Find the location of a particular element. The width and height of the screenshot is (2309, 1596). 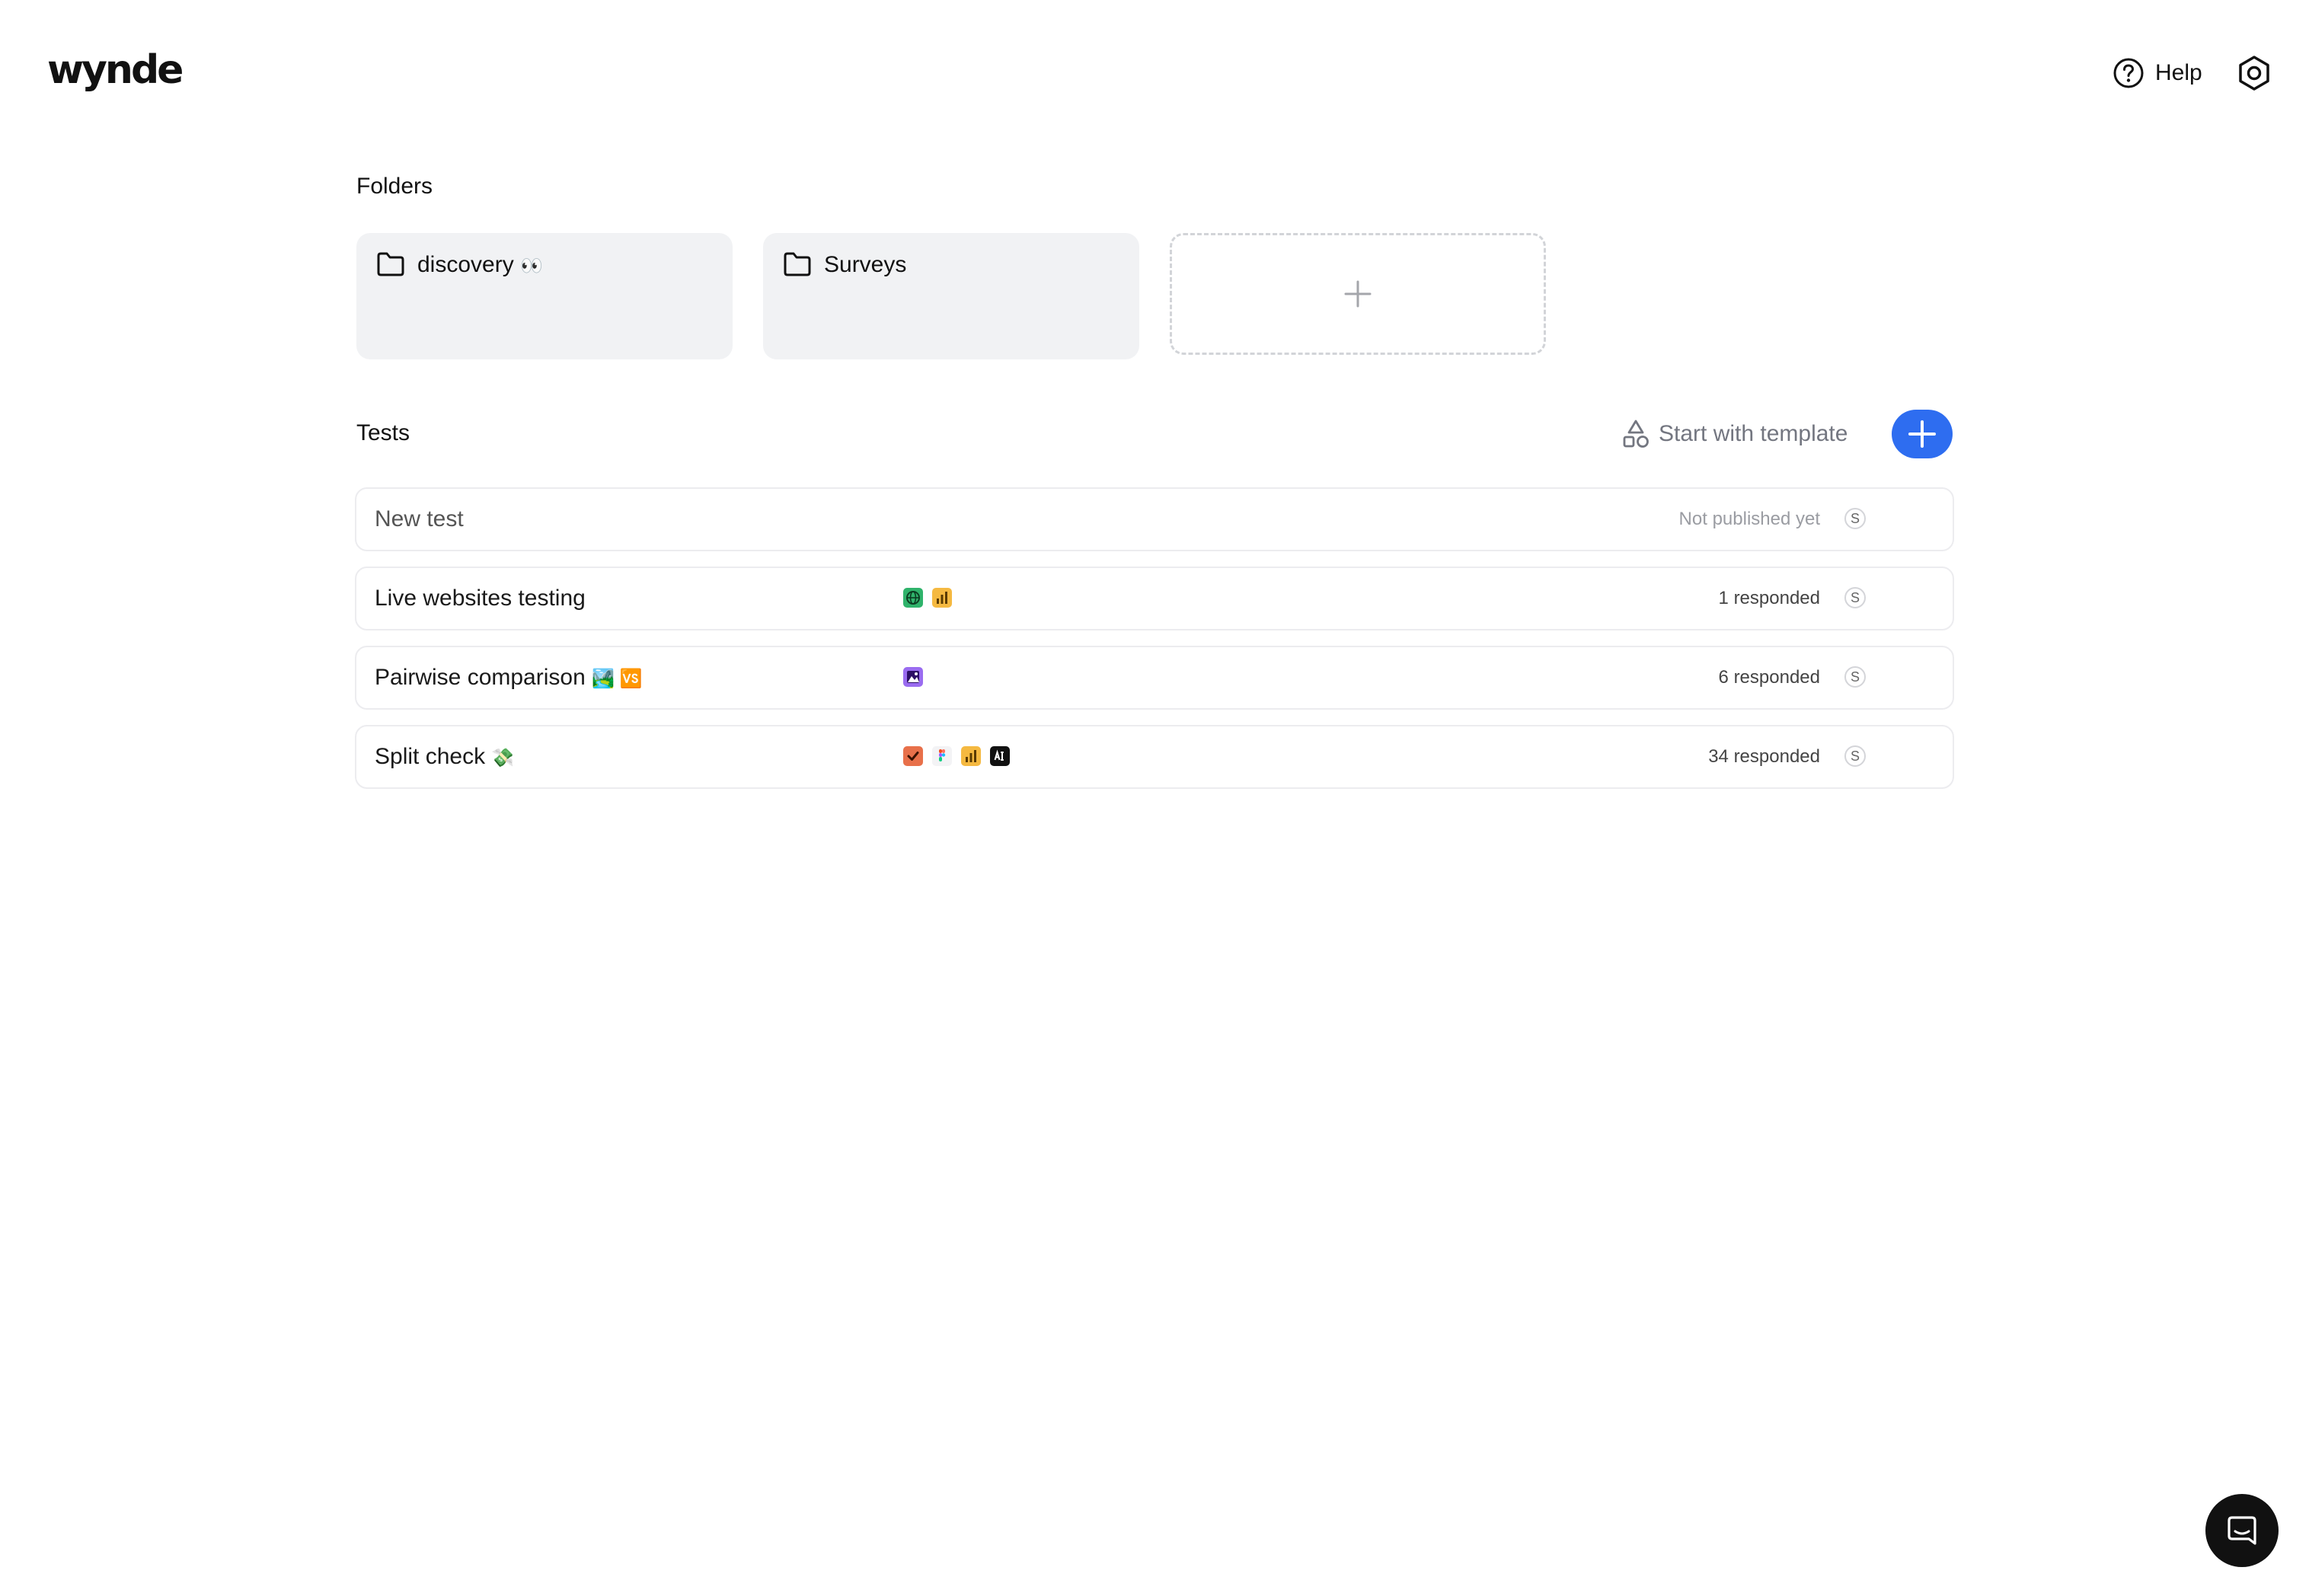

help-button: Help is located at coordinates (2157, 73).